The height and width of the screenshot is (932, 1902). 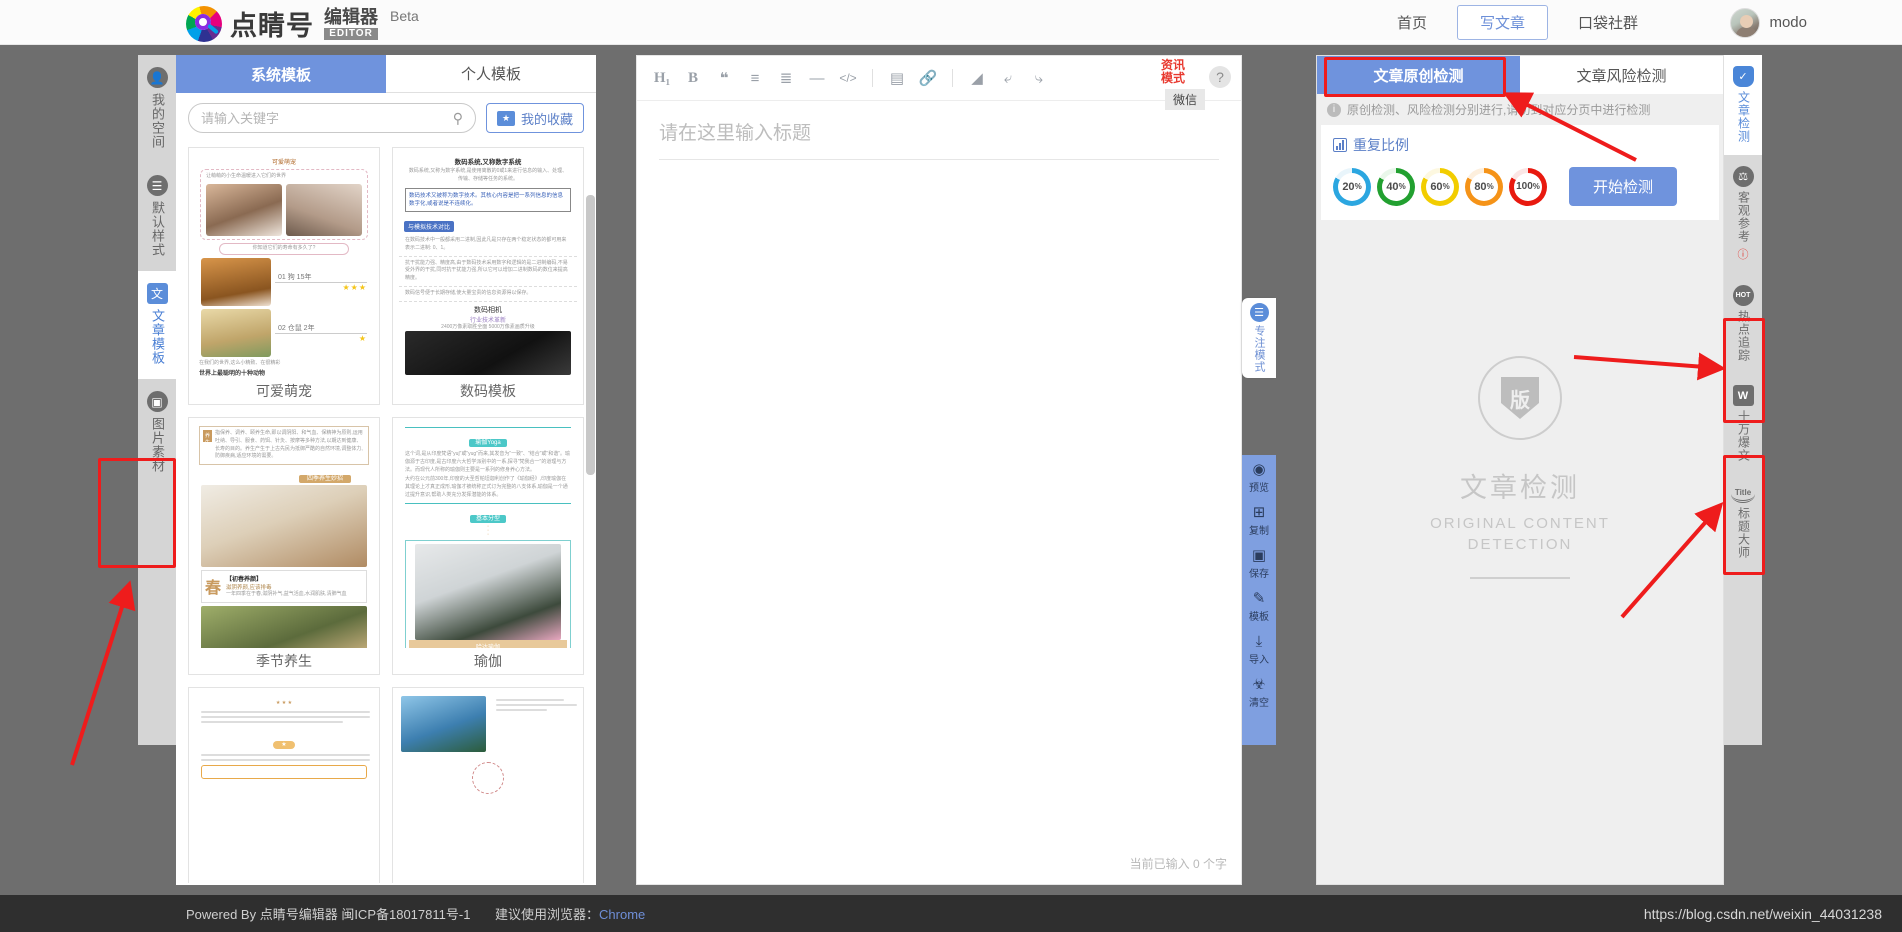 I want to click on watermark-divider, so click(x=1520, y=578).